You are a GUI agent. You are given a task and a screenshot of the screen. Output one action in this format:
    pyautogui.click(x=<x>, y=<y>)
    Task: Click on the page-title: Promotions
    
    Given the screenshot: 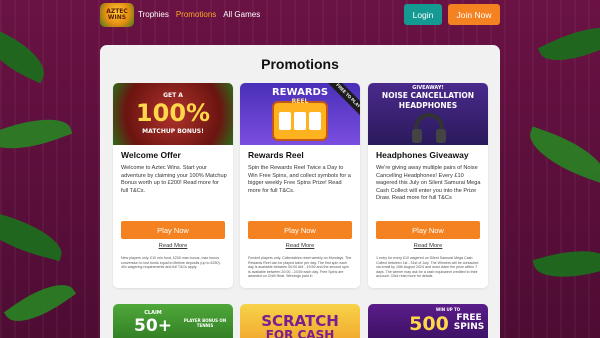 What is the action you would take?
    pyautogui.click(x=300, y=64)
    